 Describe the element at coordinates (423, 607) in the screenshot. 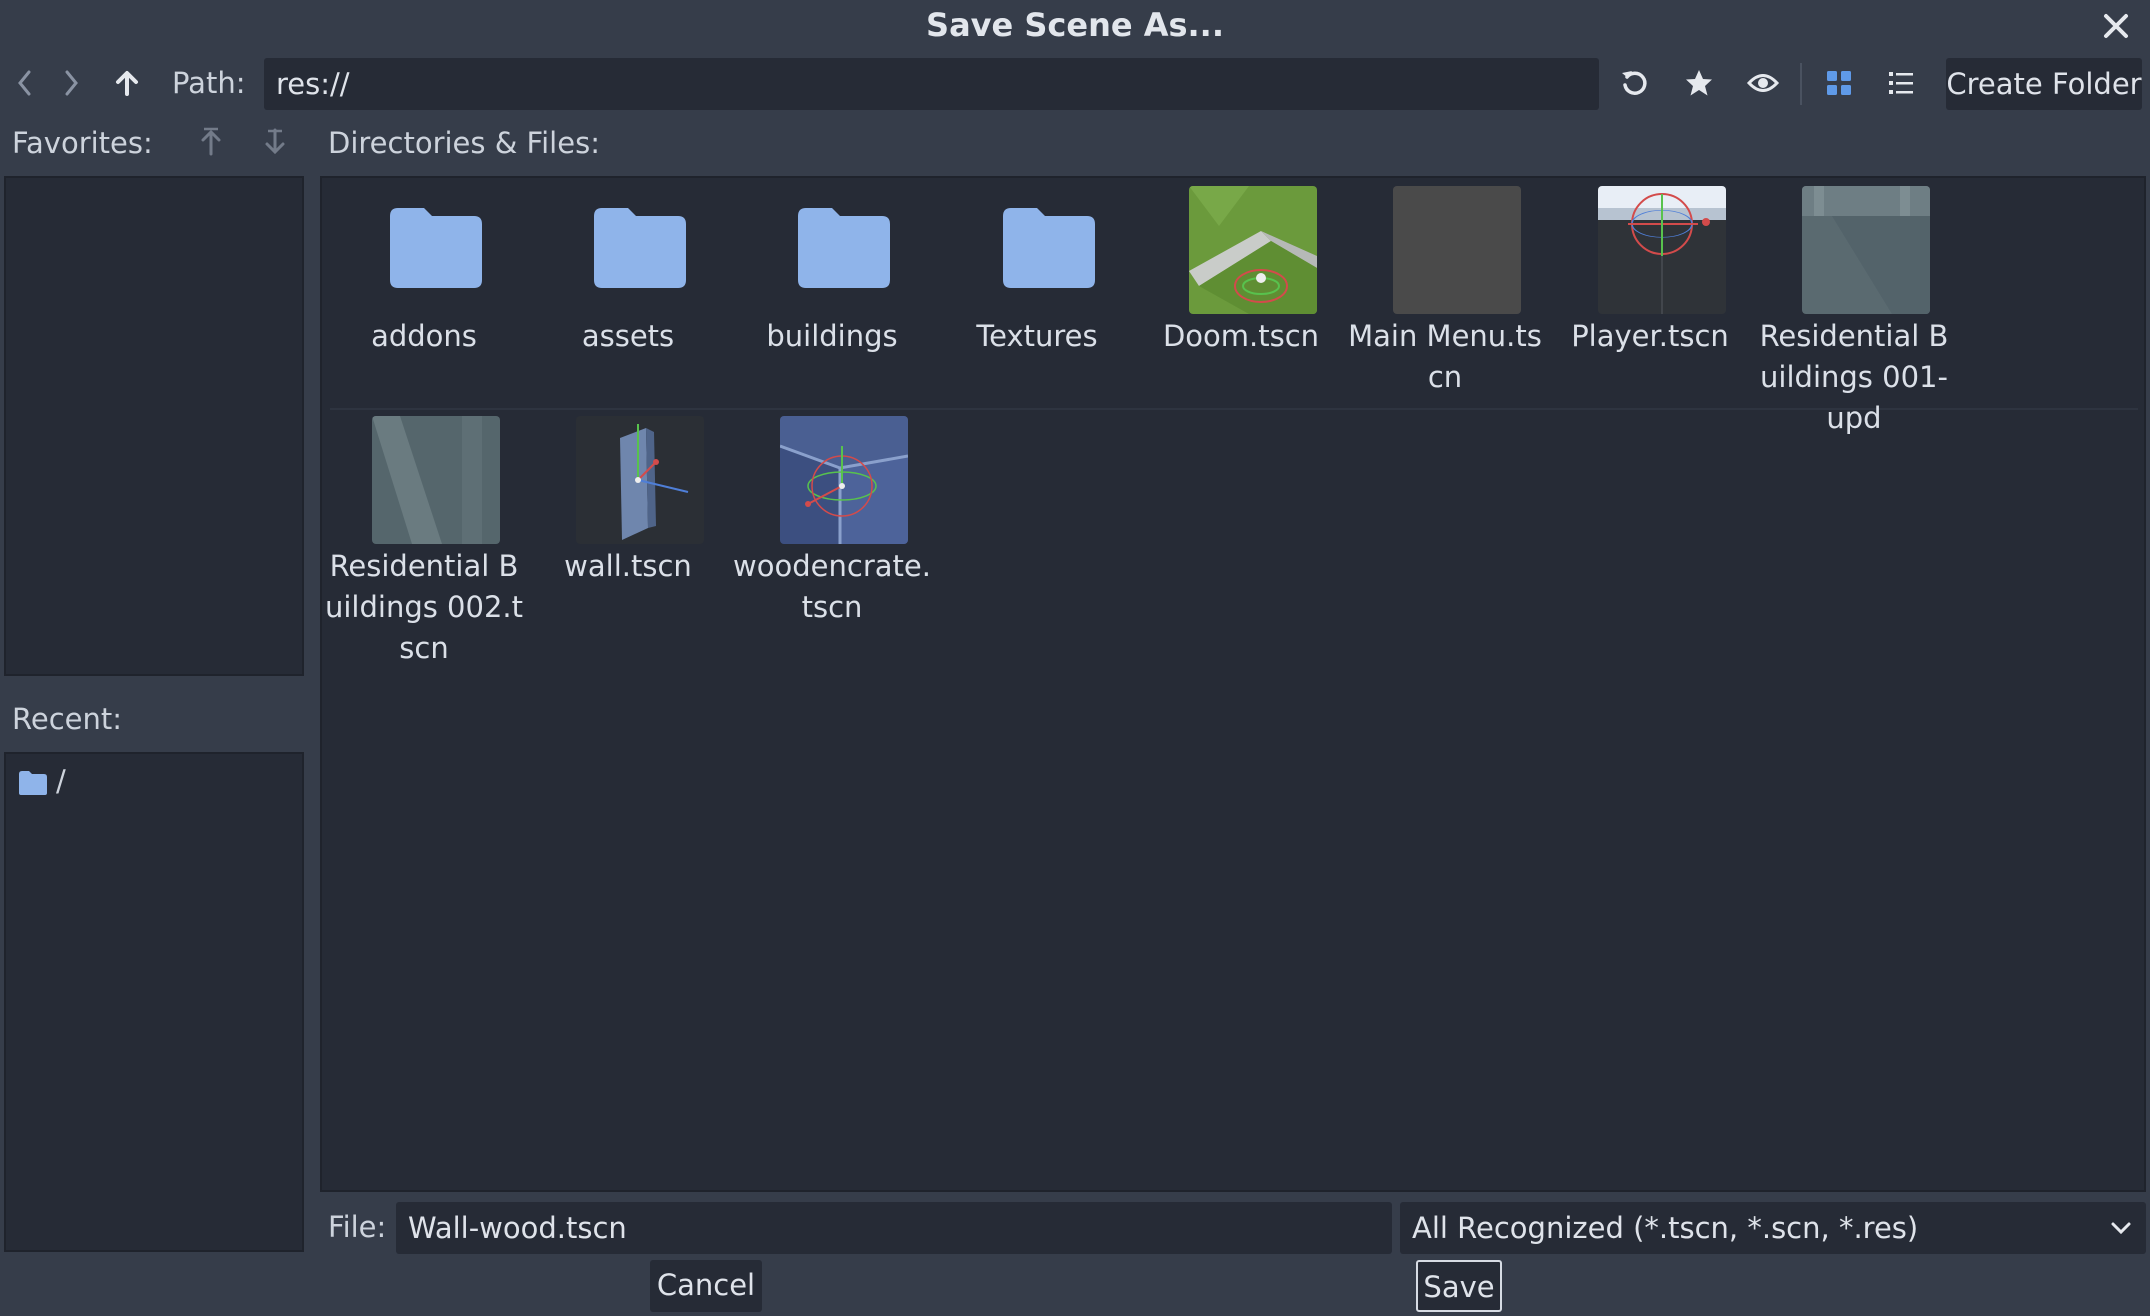

I see `file-item-label: Residential Buildings 002.tscn` at that location.